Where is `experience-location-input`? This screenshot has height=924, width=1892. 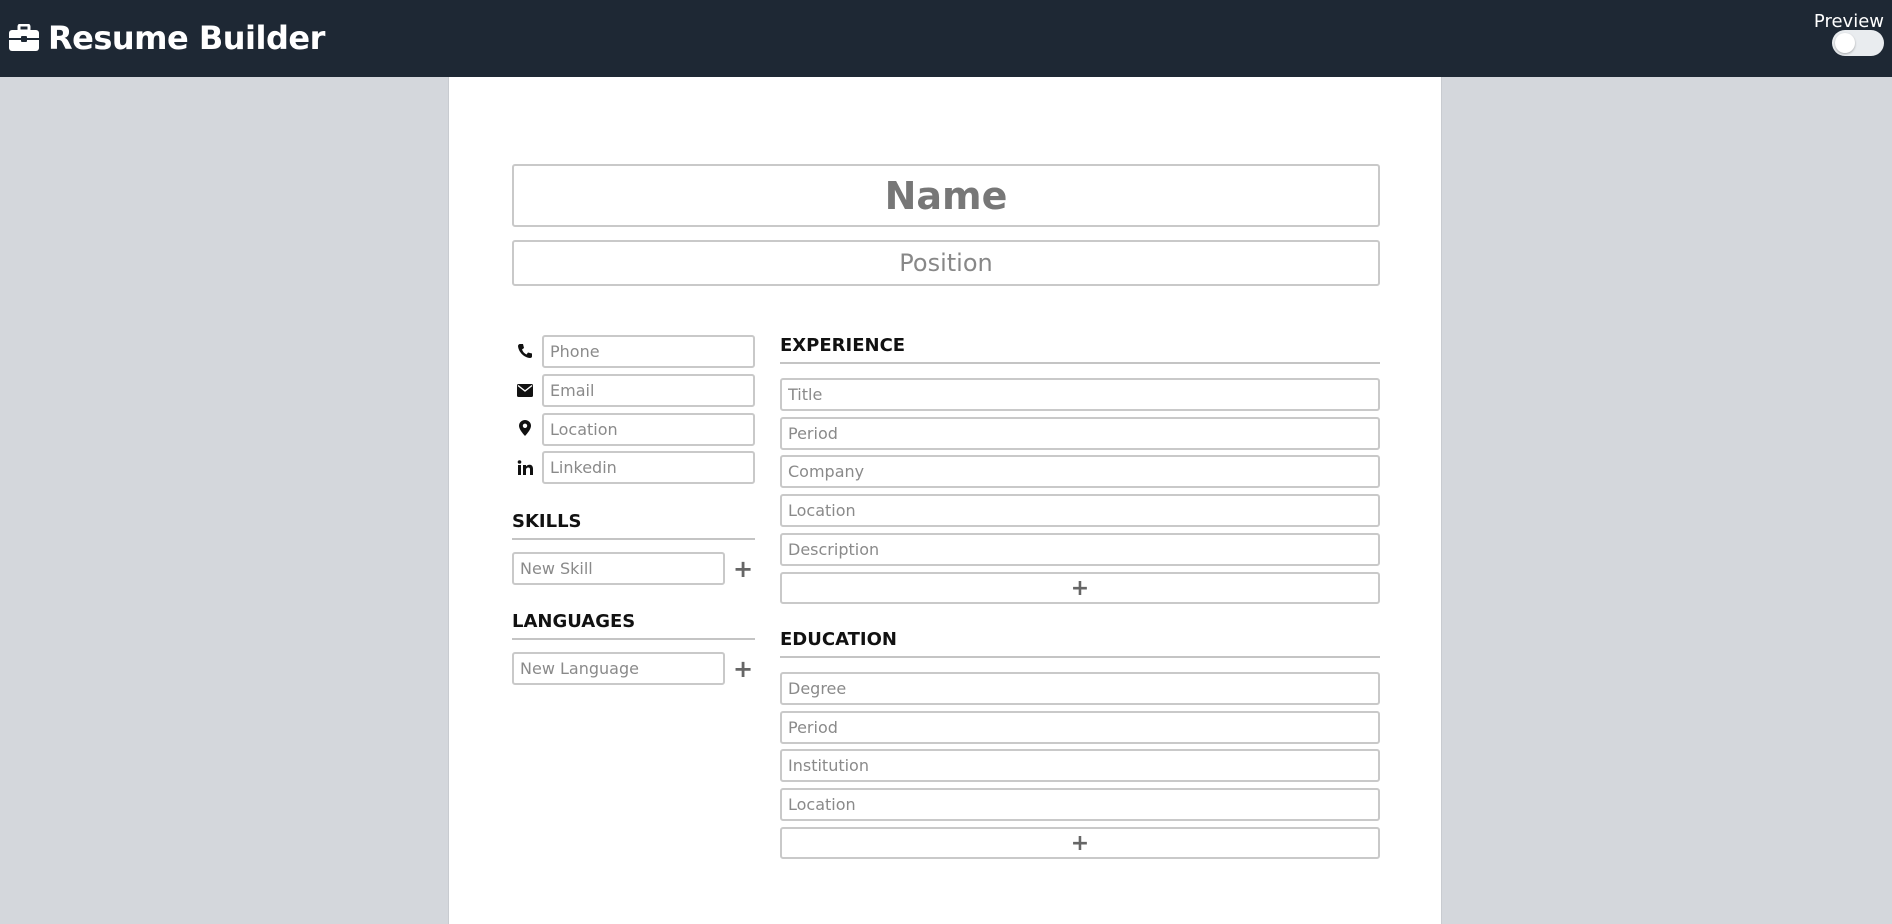 experience-location-input is located at coordinates (1080, 510).